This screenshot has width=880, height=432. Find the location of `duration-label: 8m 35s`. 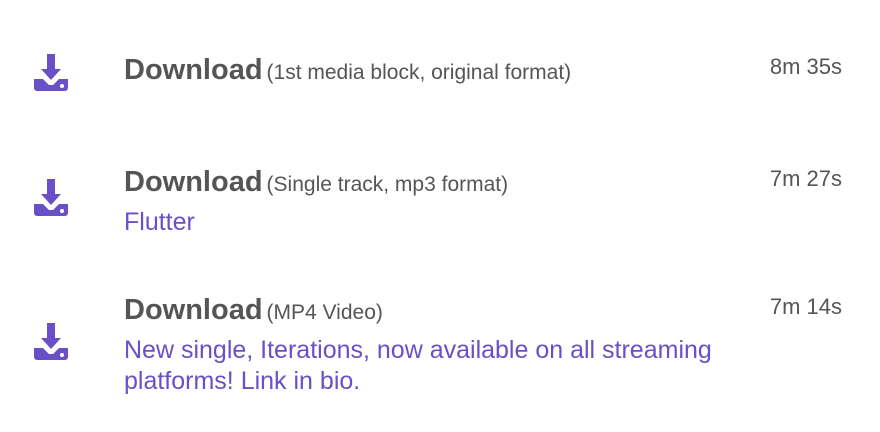

duration-label: 8m 35s is located at coordinates (805, 66).